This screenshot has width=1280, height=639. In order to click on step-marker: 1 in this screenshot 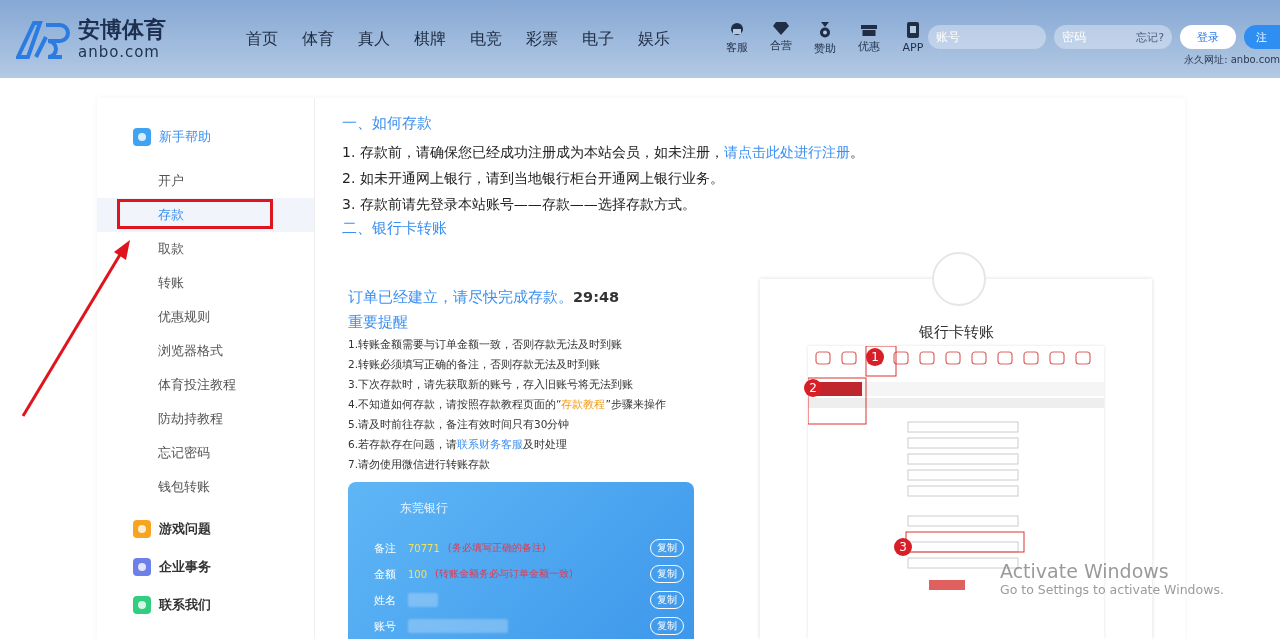, I will do `click(875, 357)`.